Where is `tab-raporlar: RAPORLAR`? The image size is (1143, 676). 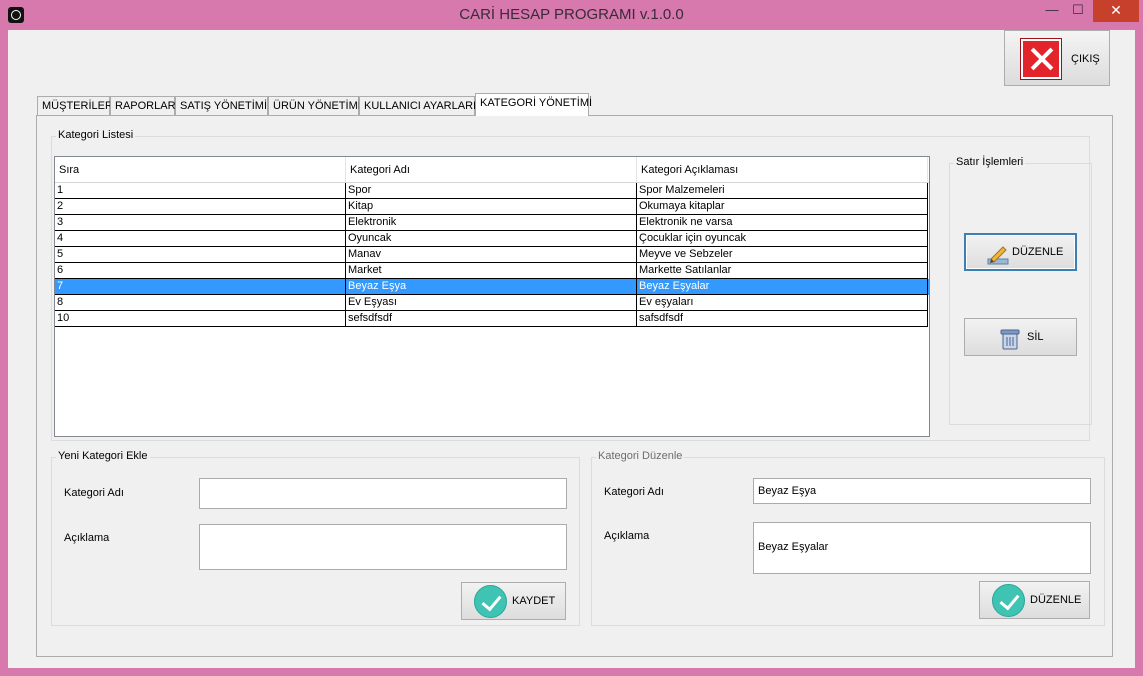 tab-raporlar: RAPORLAR is located at coordinates (143, 106).